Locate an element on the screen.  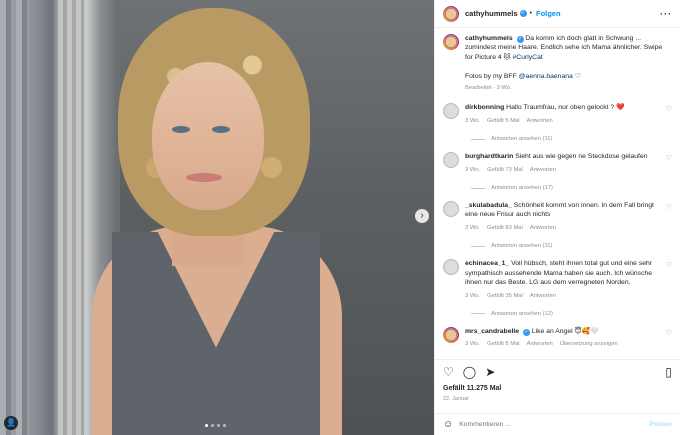
credit-text: Fotos by my BFF is located at coordinates (491, 76).